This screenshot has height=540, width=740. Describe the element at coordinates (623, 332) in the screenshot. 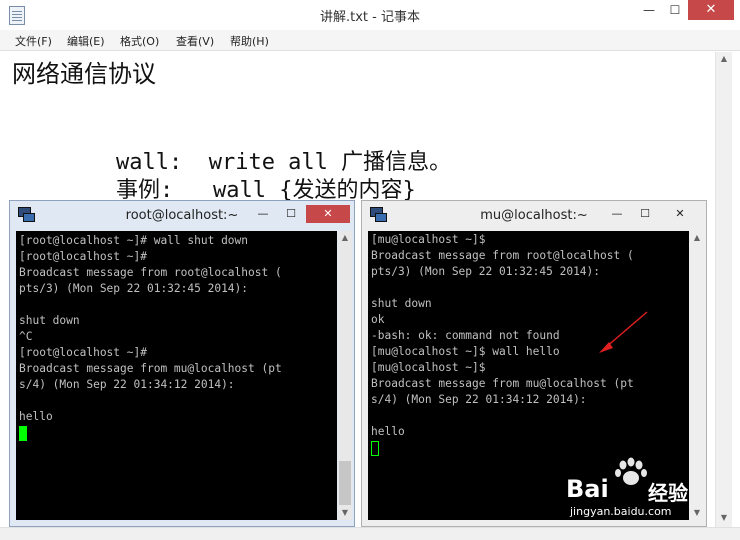

I see `red-arrow-icon` at that location.